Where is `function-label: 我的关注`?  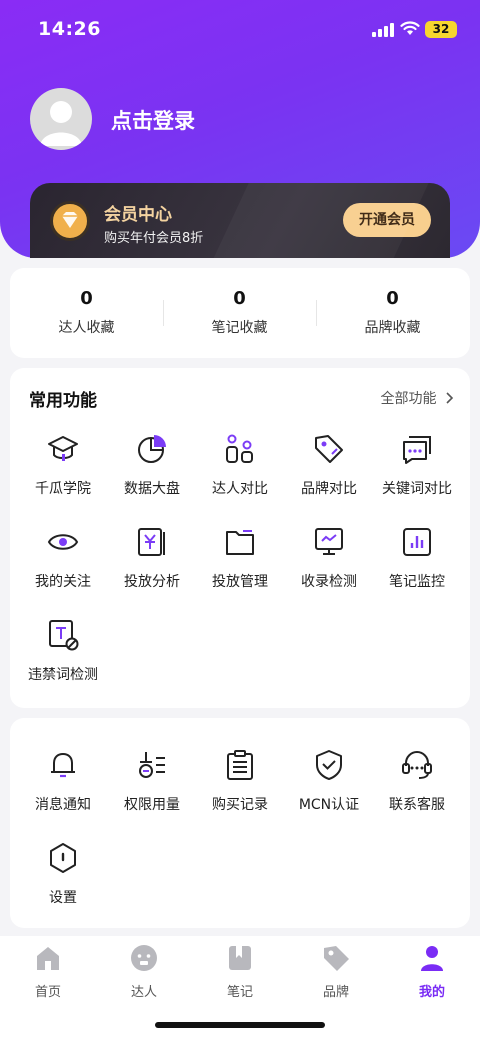 function-label: 我的关注 is located at coordinates (63, 582).